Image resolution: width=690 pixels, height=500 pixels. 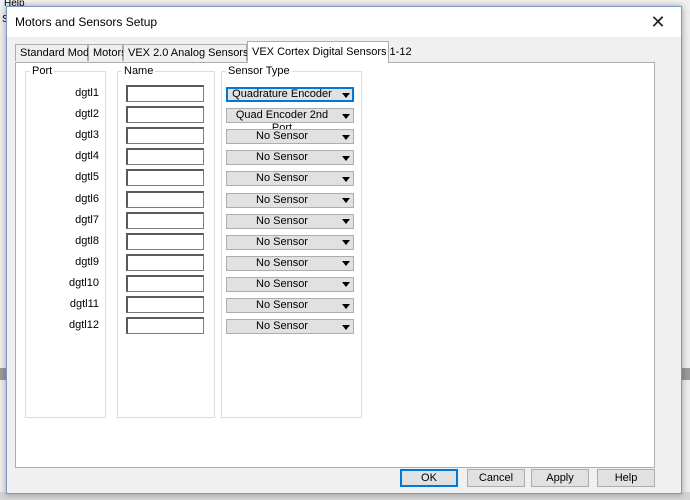 I want to click on port-label: dgtl5, so click(x=87, y=177).